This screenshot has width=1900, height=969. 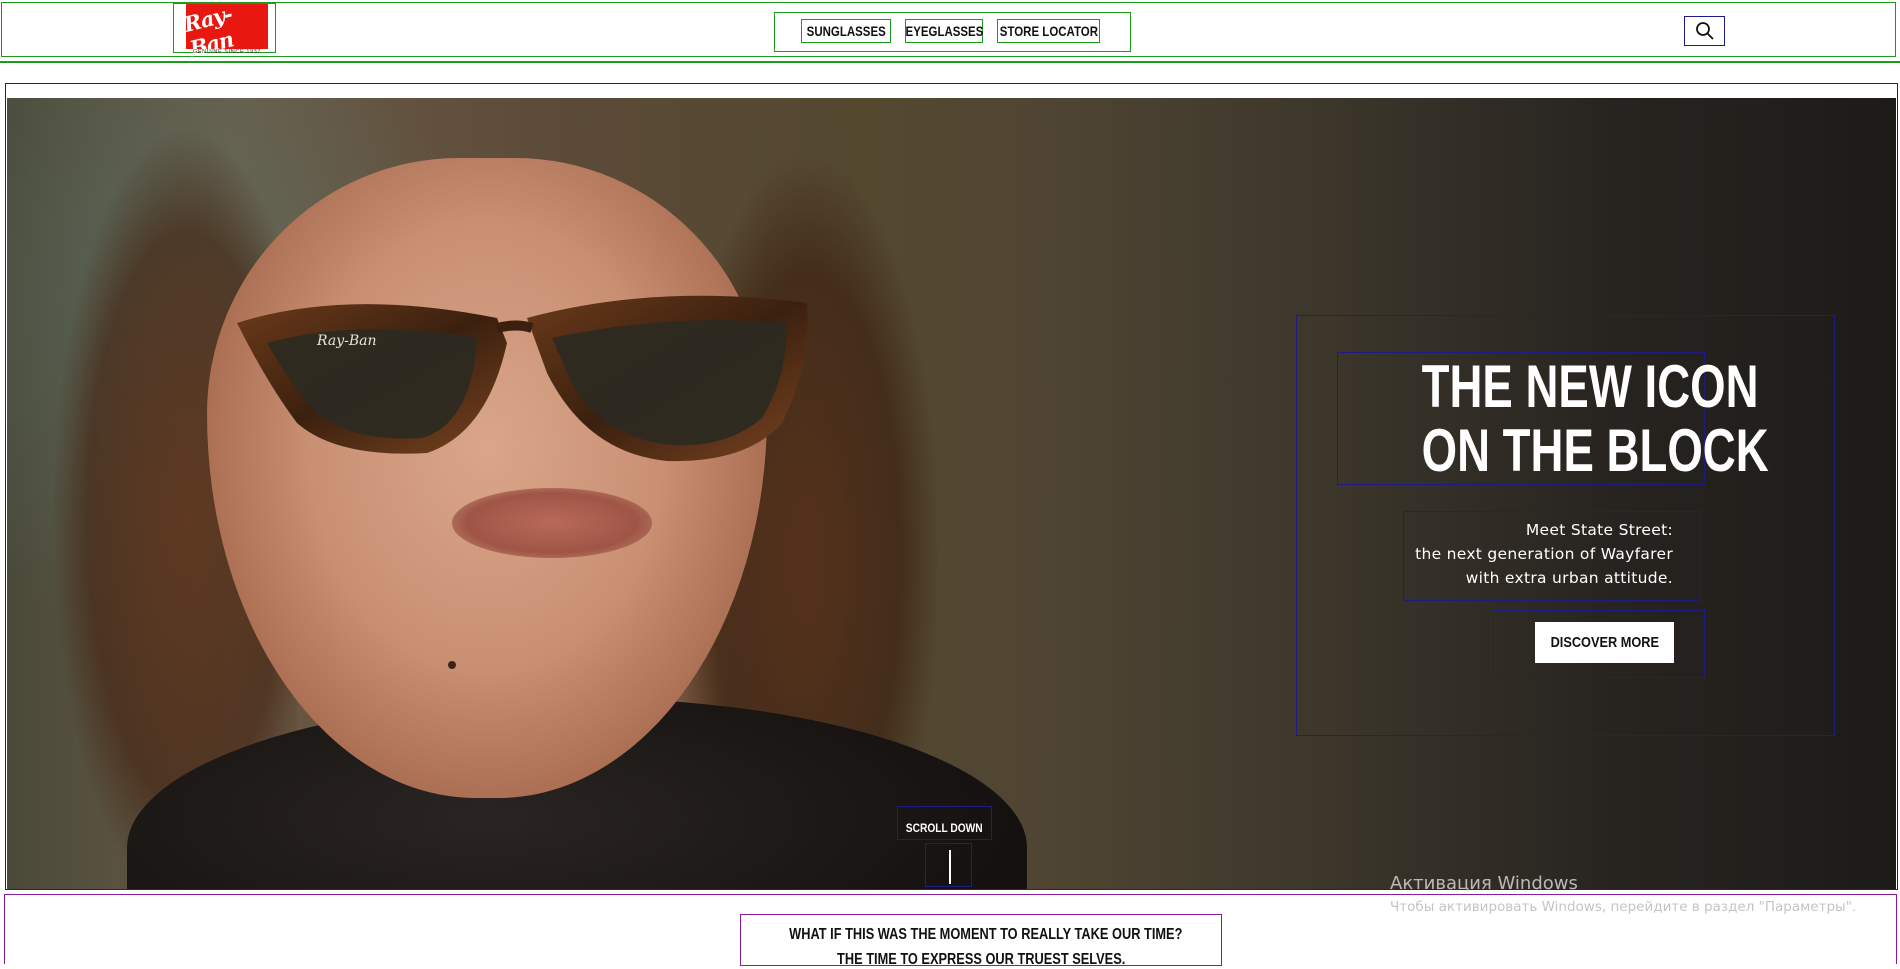 I want to click on header-divider, so click(x=950, y=62).